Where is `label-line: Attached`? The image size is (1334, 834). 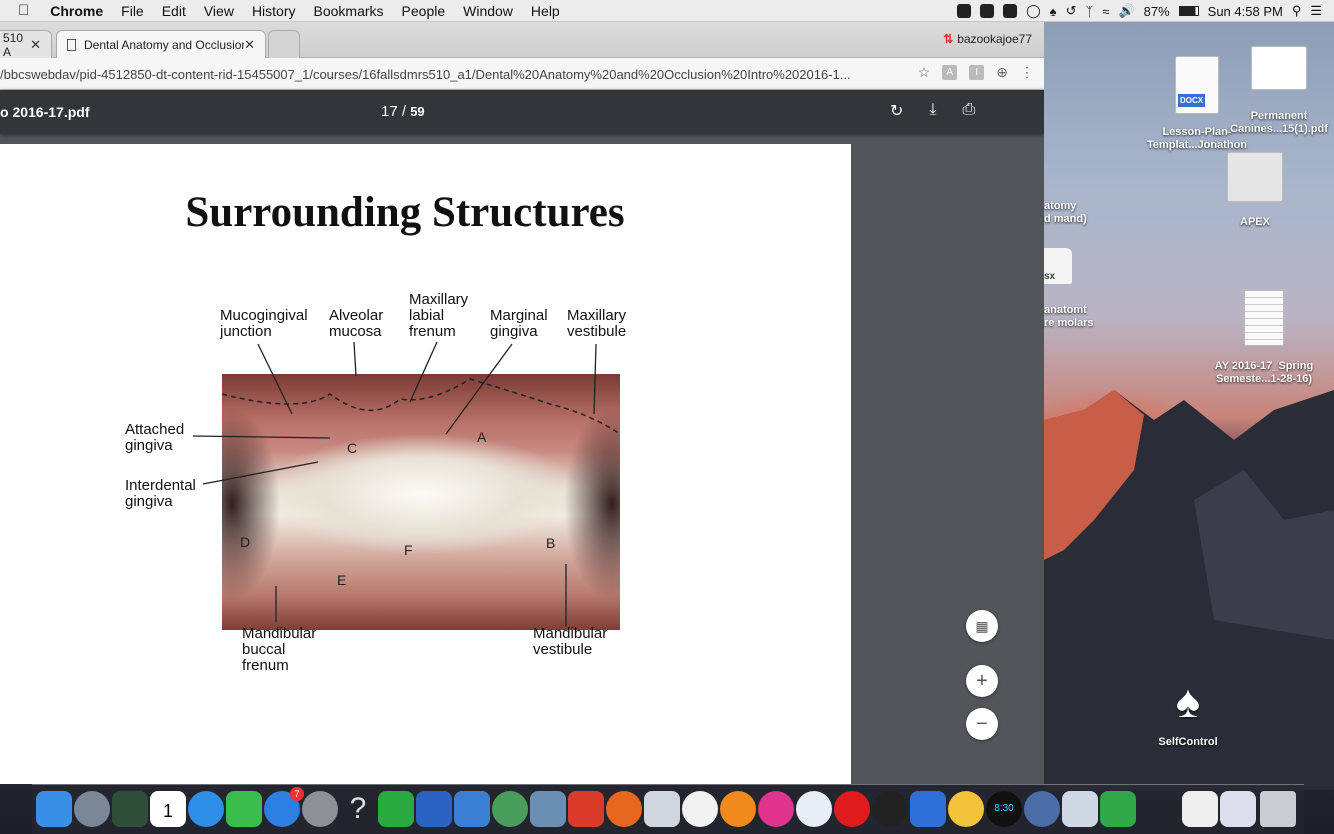 label-line: Attached is located at coordinates (155, 429).